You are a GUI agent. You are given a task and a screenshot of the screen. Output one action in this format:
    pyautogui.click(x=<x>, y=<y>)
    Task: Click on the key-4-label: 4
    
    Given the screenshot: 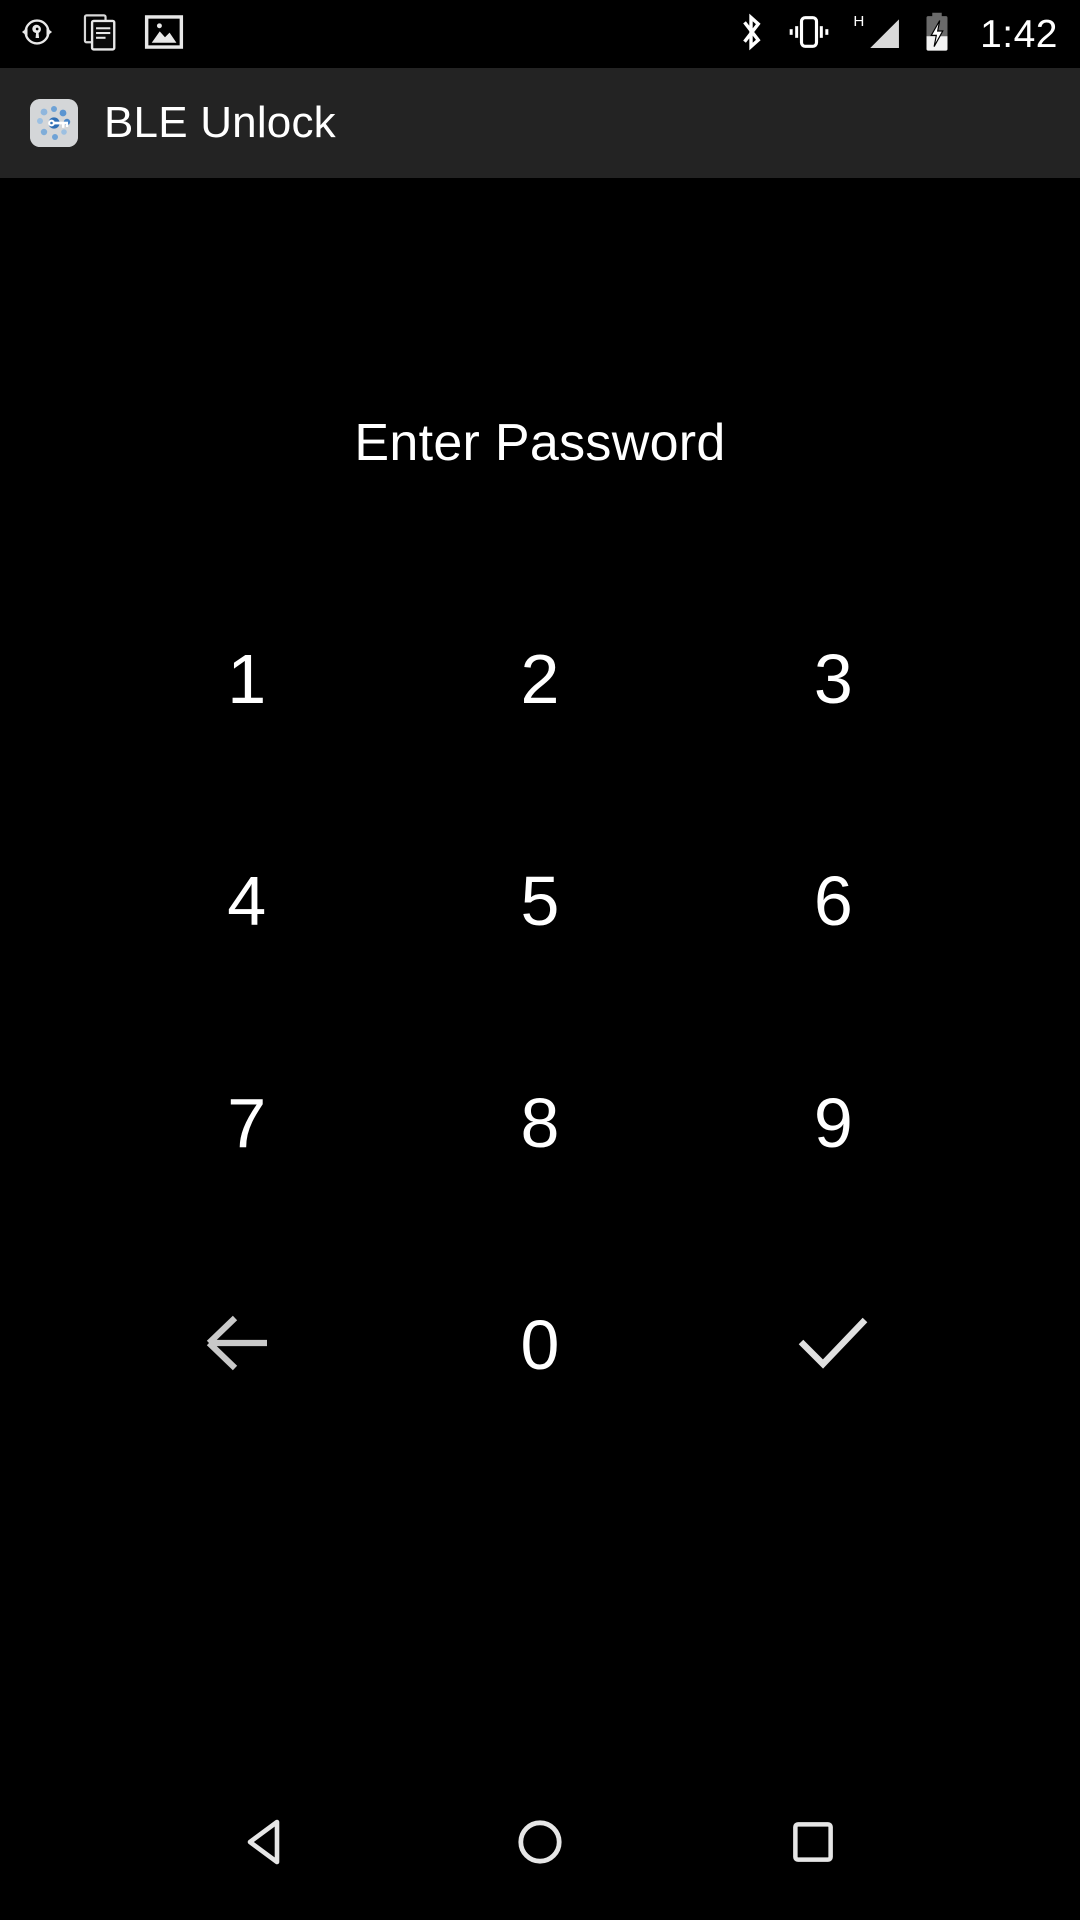 What is the action you would take?
    pyautogui.click(x=247, y=901)
    